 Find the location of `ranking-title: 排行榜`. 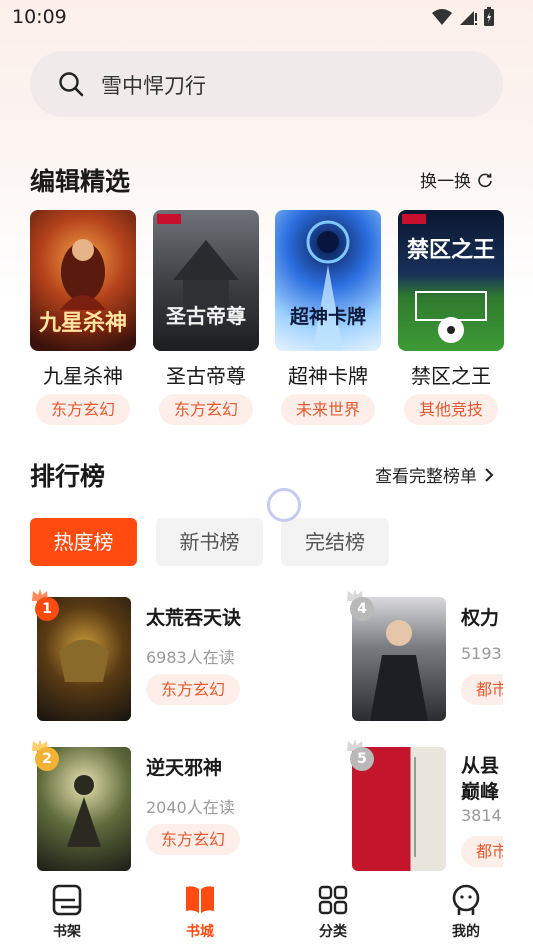

ranking-title: 排行榜 is located at coordinates (68, 476).